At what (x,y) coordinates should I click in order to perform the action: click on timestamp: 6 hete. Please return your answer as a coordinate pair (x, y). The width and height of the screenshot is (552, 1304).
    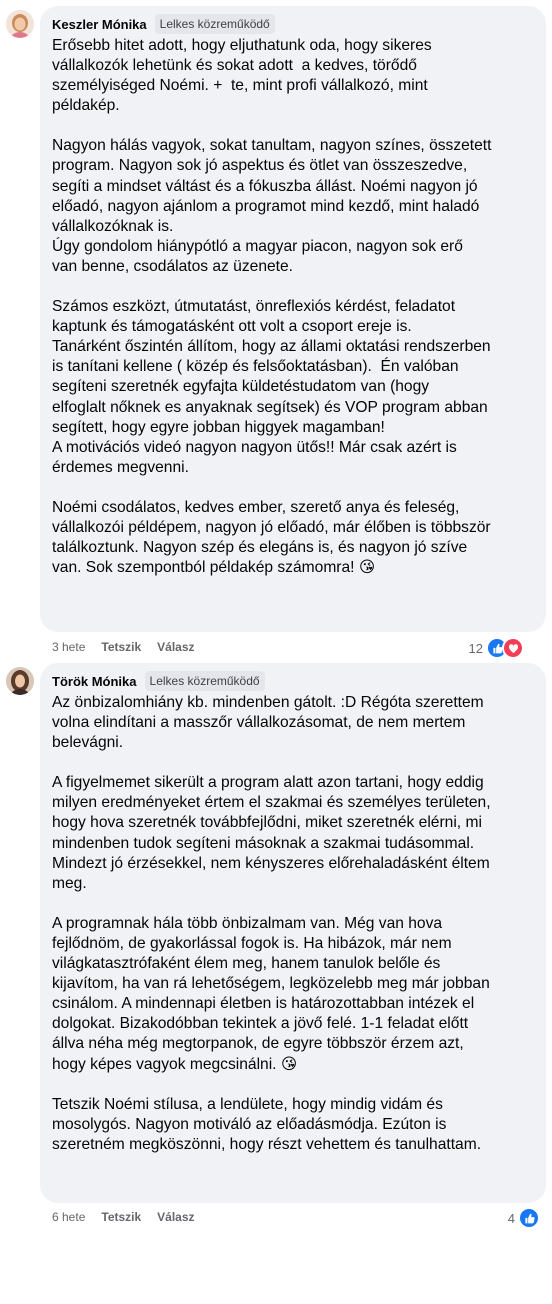
    Looking at the image, I should click on (68, 1217).